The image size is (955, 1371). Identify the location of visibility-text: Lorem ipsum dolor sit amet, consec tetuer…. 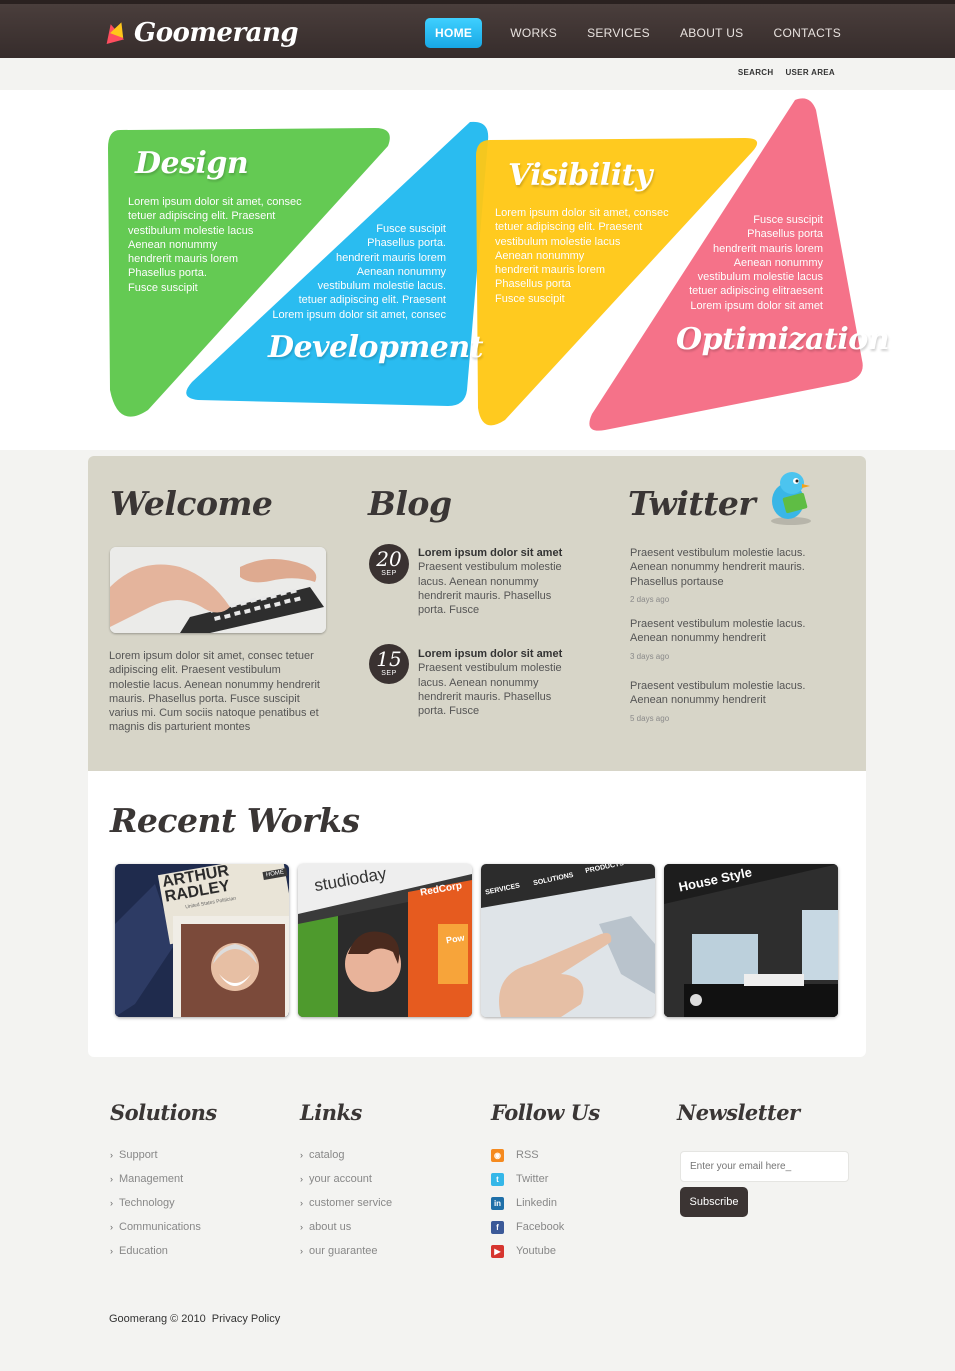
(582, 256).